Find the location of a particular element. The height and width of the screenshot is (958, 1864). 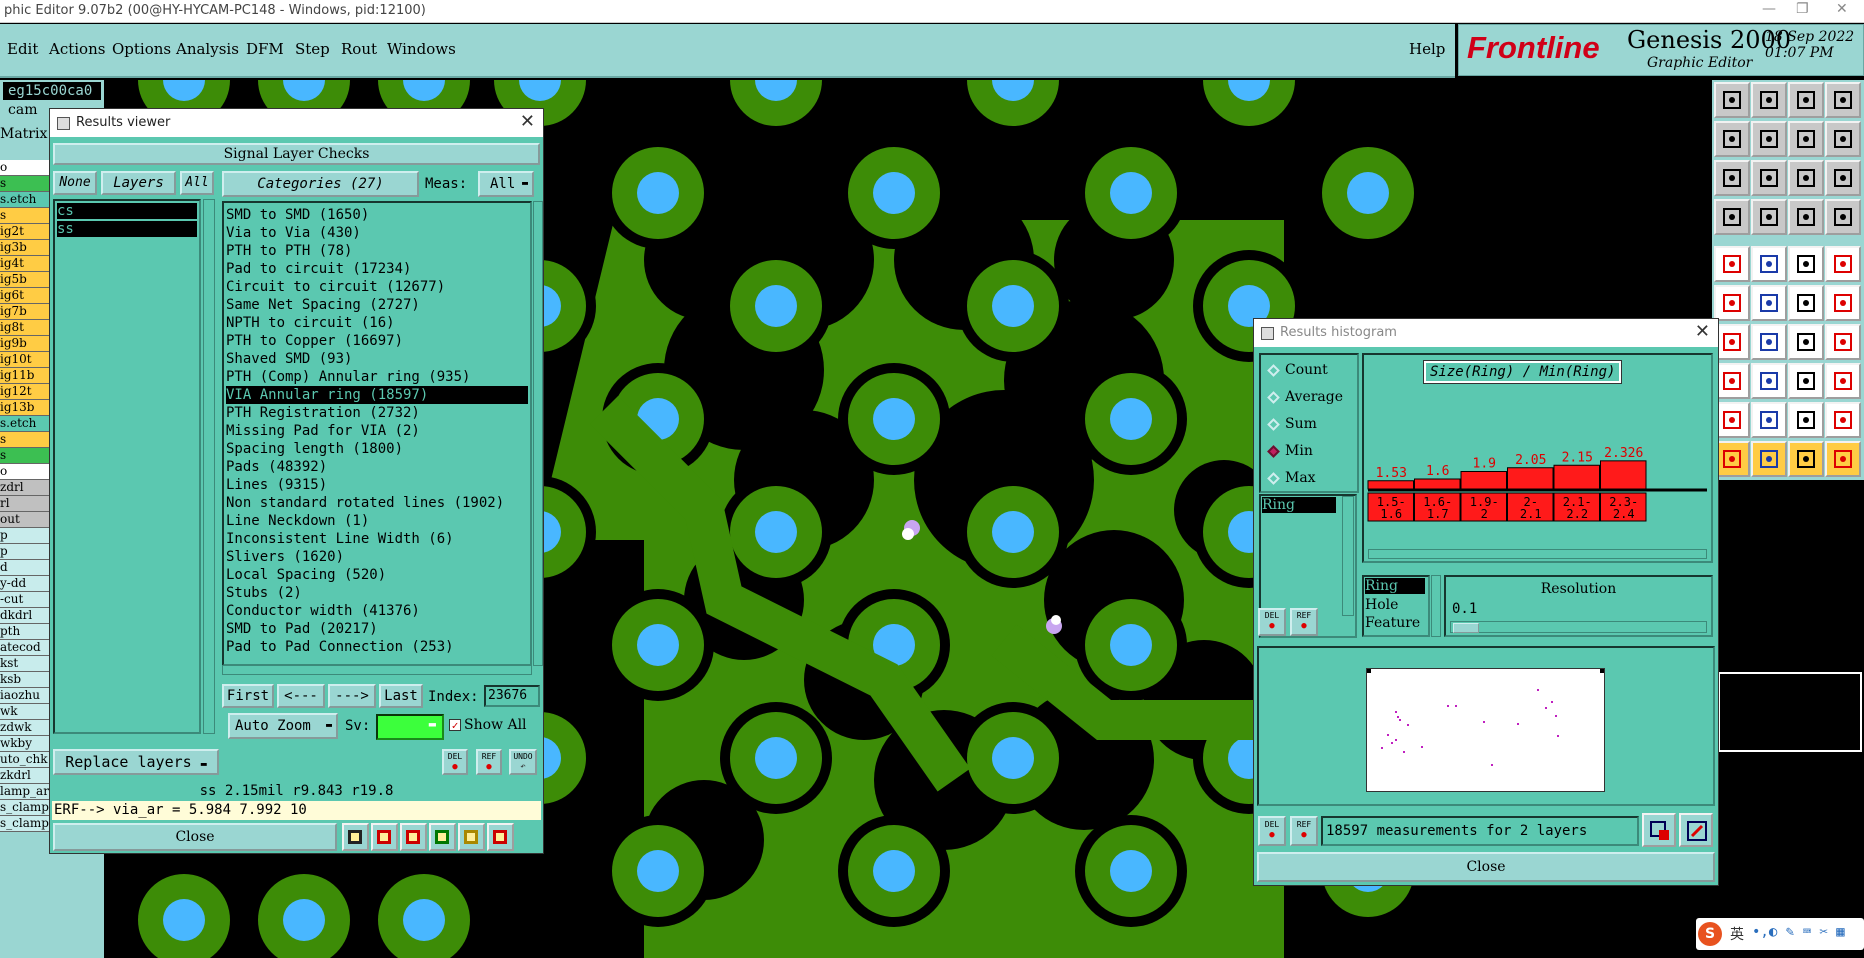

category-item: PTH (Comp) Annular ring (935) is located at coordinates (377, 377).